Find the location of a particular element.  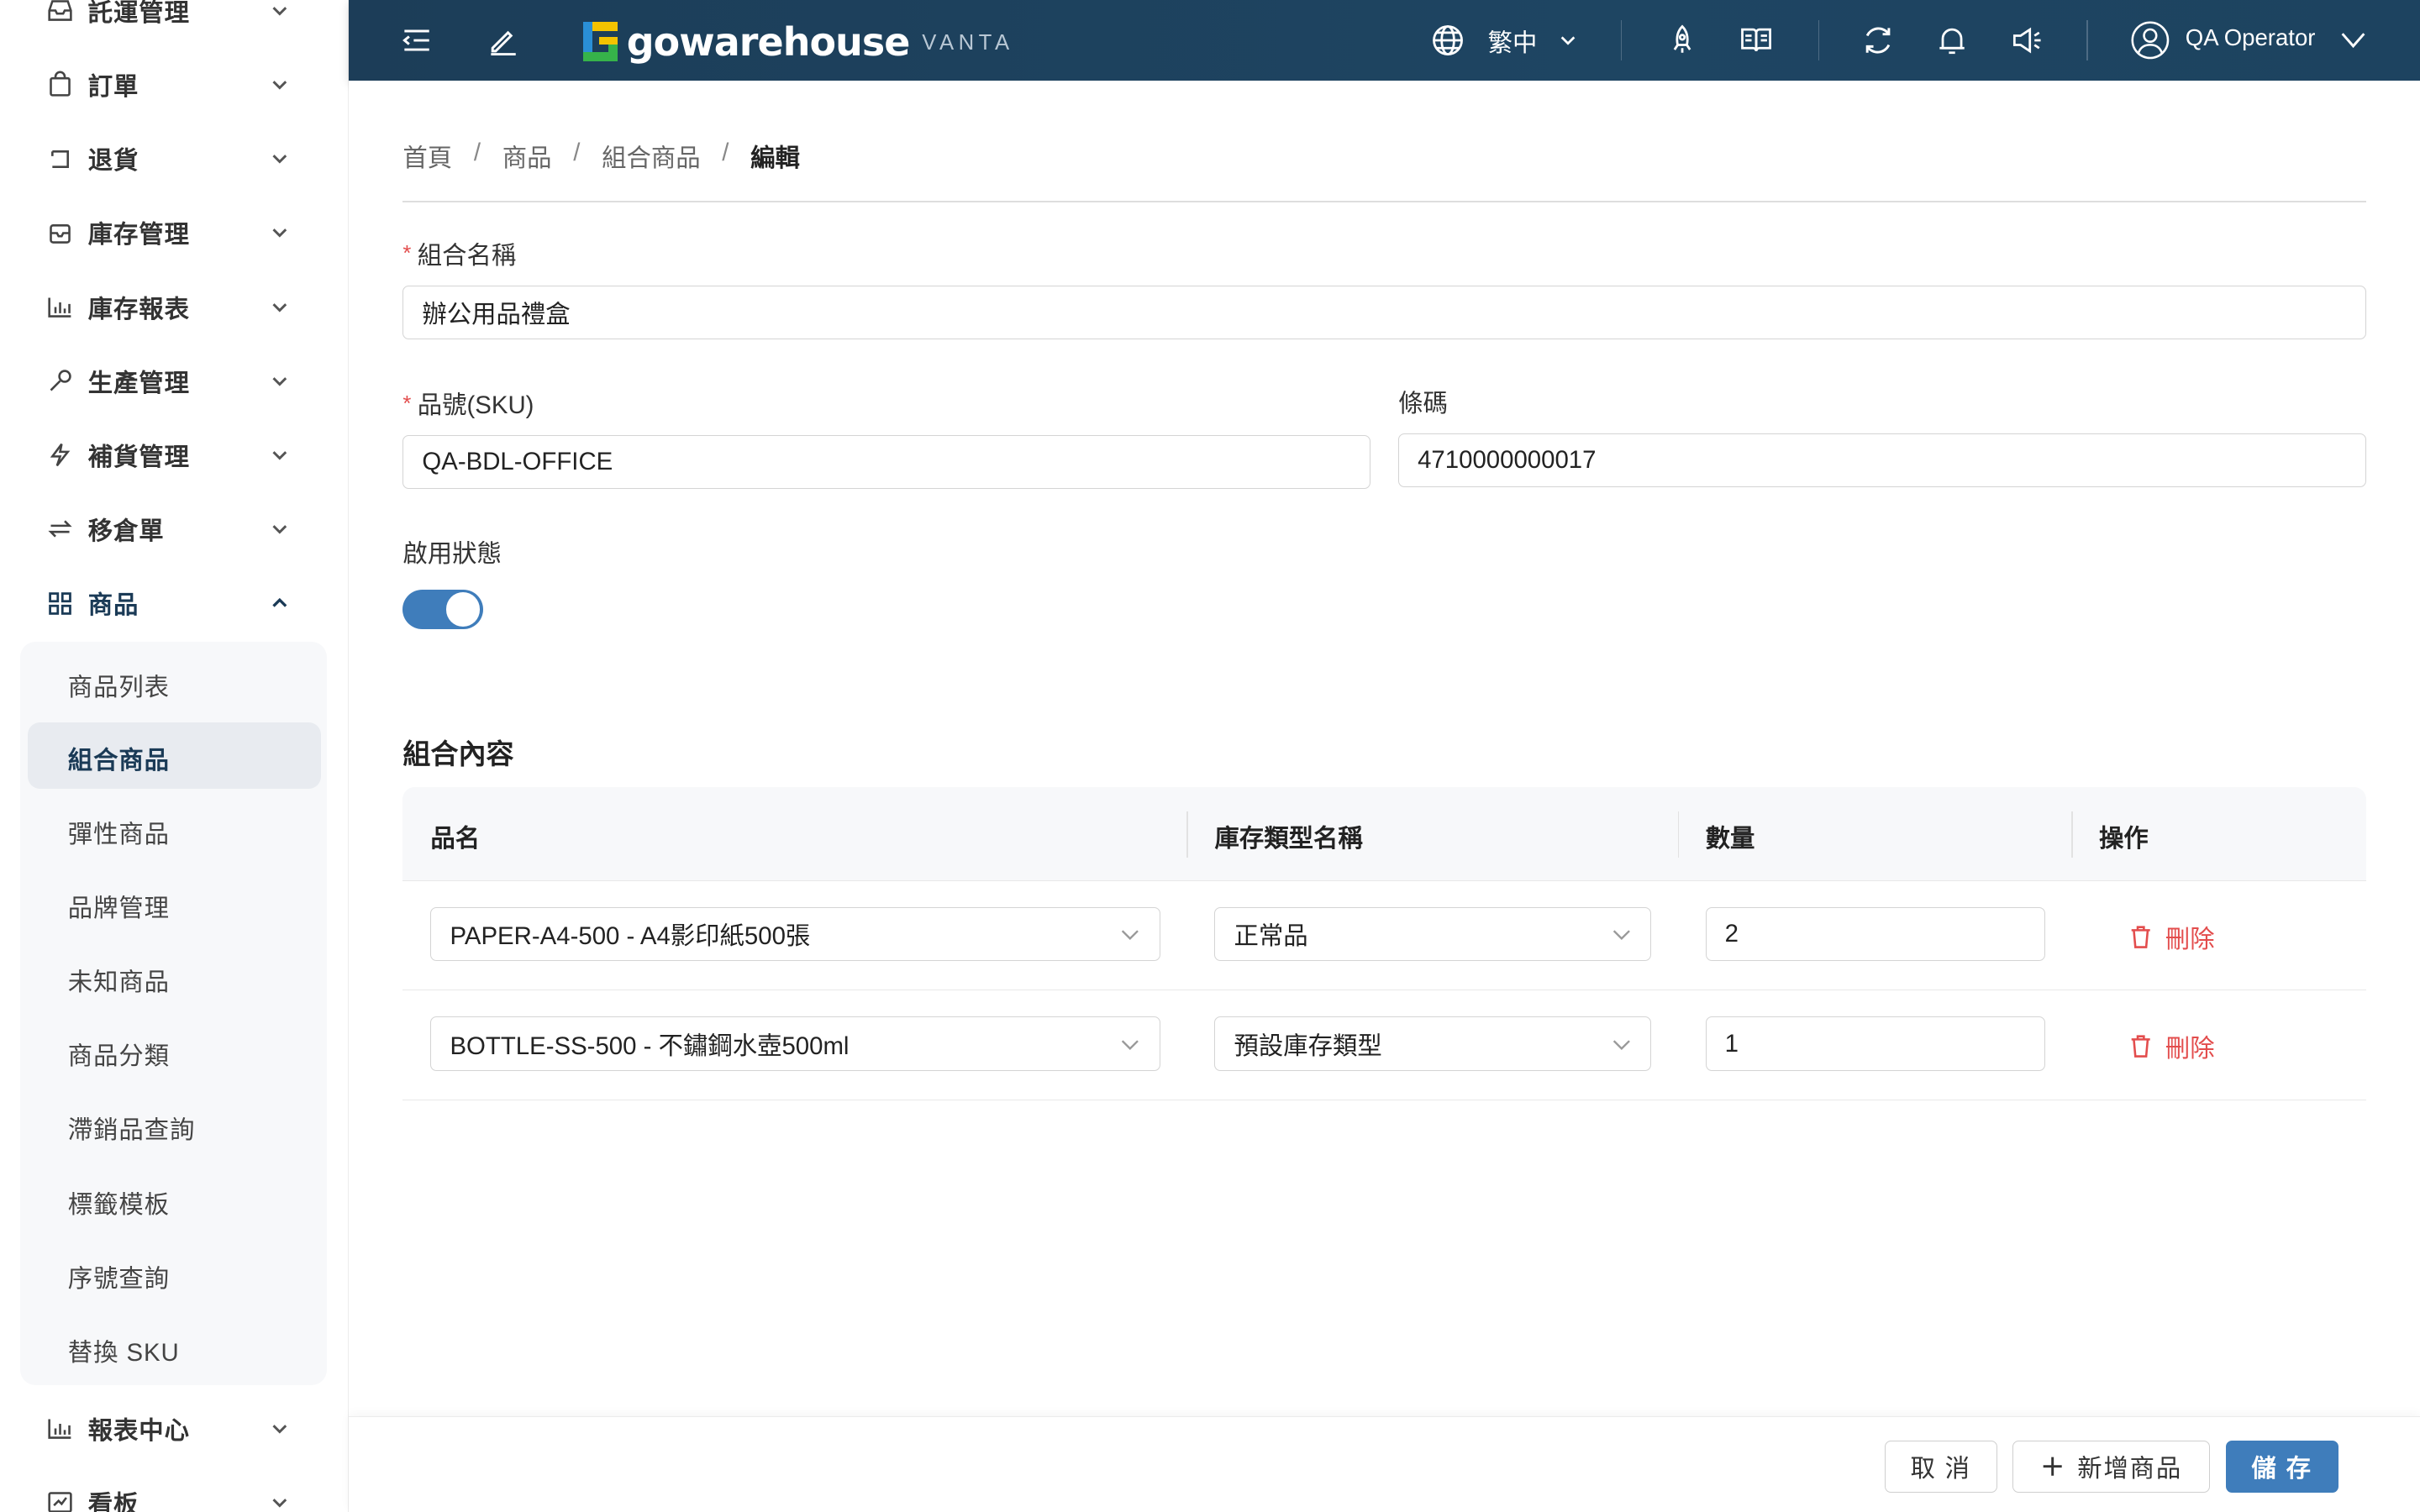

submenu-item-slow-moving: 滯銷品查詢 is located at coordinates (174, 1125).